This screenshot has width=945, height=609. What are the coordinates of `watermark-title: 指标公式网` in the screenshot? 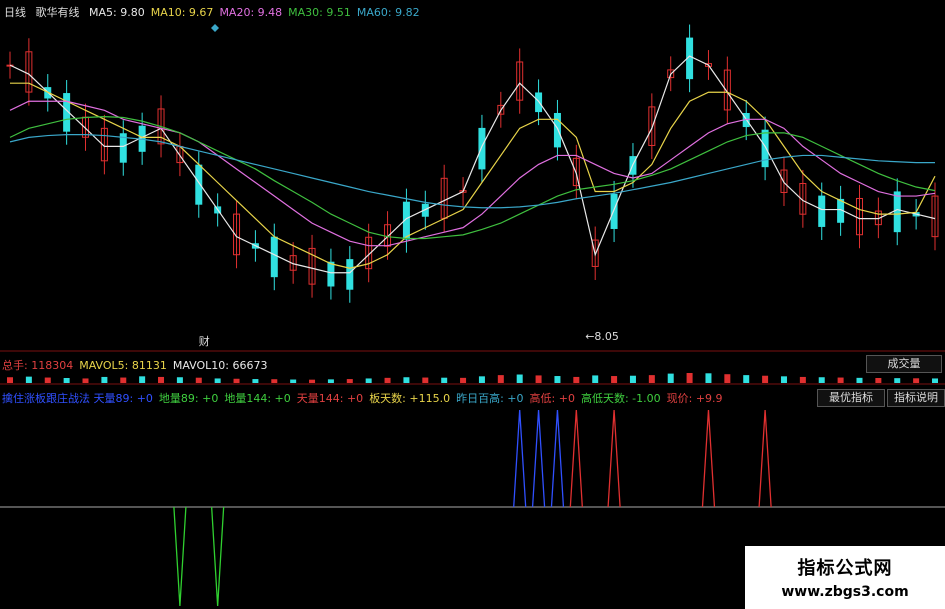 It's located at (845, 568).